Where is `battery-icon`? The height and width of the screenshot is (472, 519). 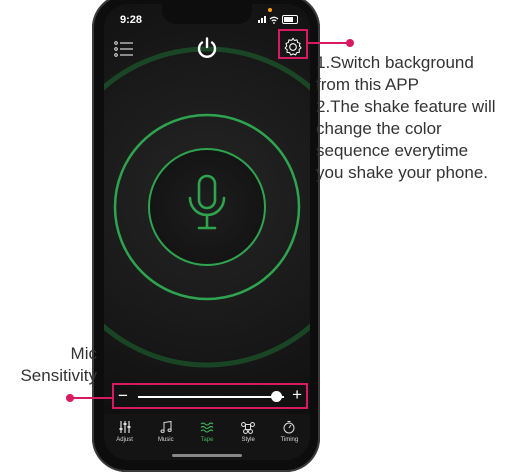 battery-icon is located at coordinates (290, 19).